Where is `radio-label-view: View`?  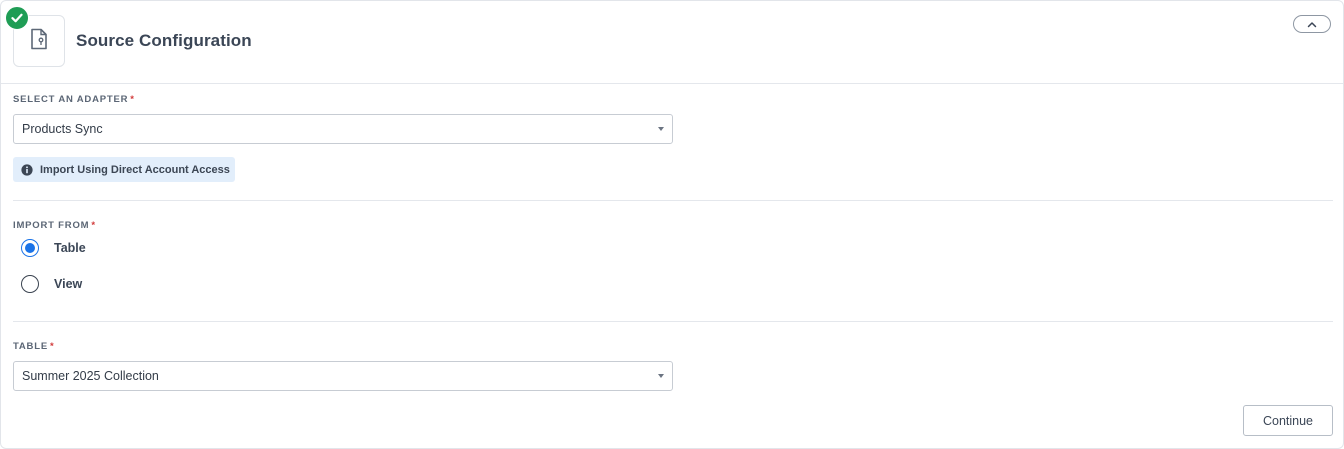
radio-label-view: View is located at coordinates (68, 284).